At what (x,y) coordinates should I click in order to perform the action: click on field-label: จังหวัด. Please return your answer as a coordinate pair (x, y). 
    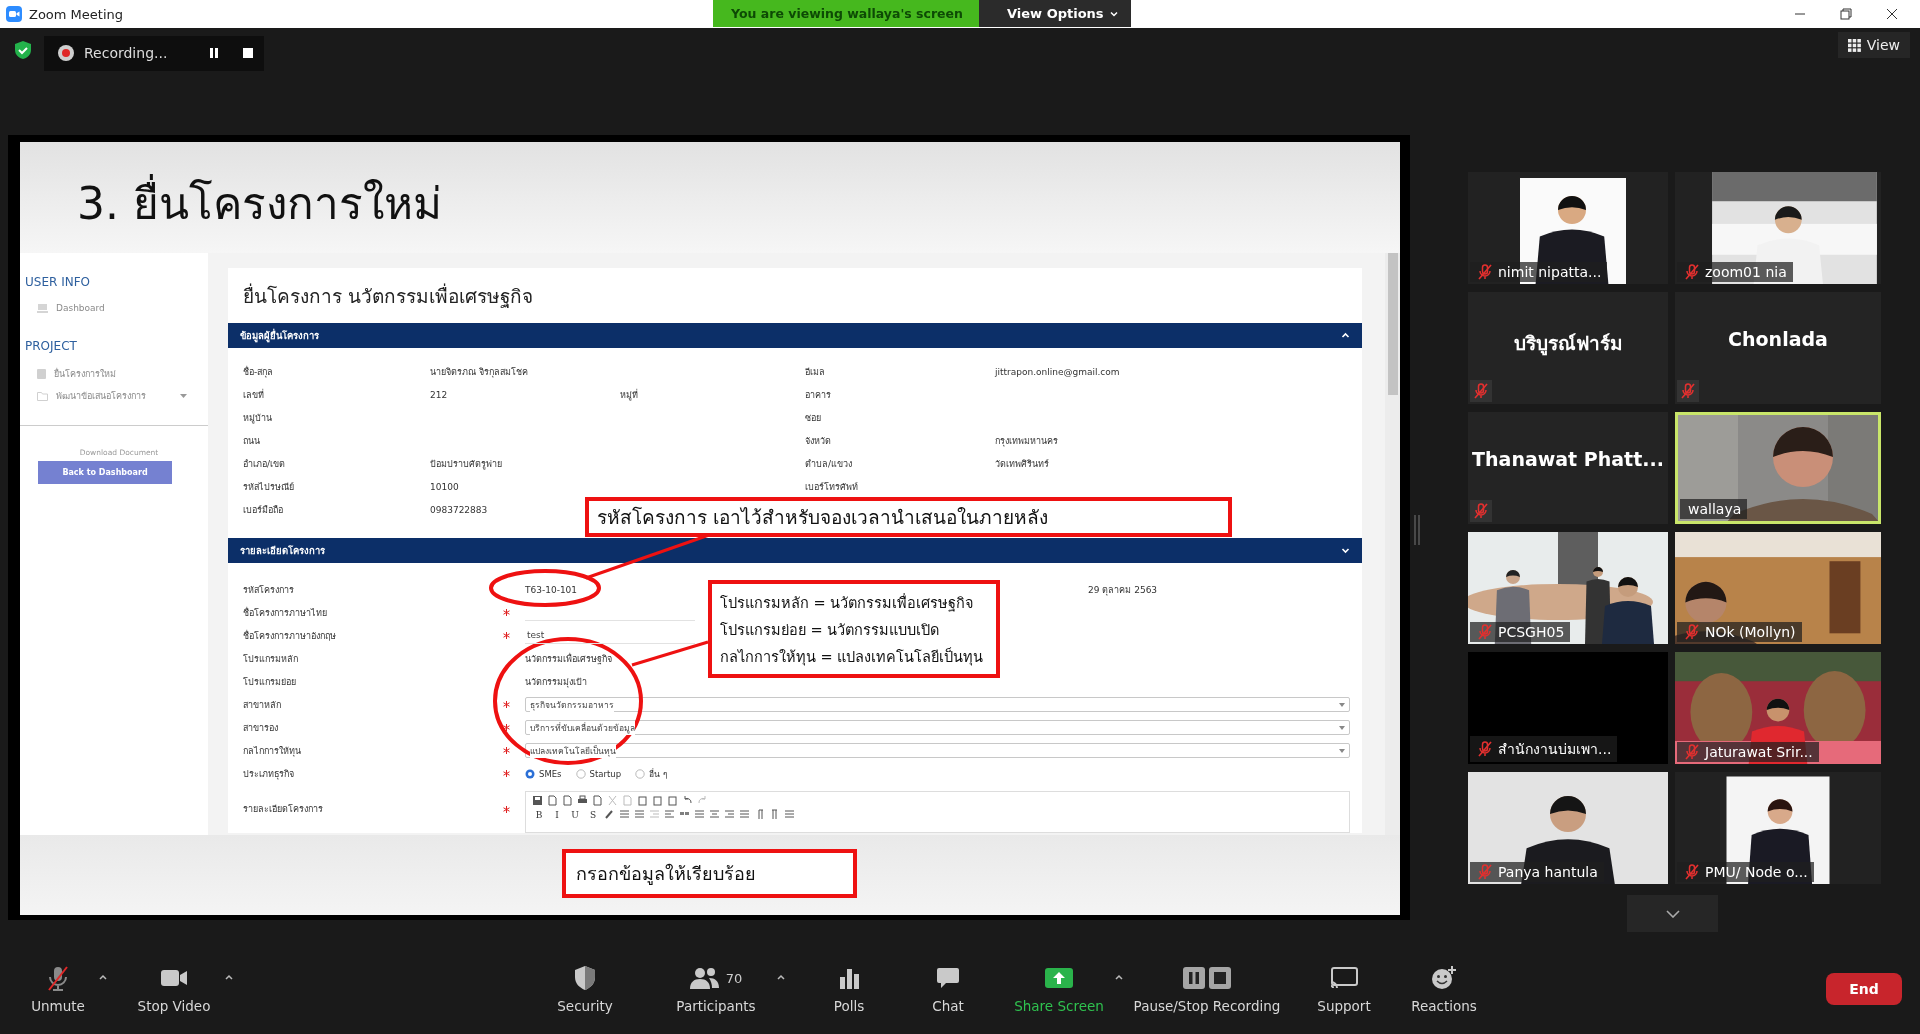
    Looking at the image, I should click on (818, 441).